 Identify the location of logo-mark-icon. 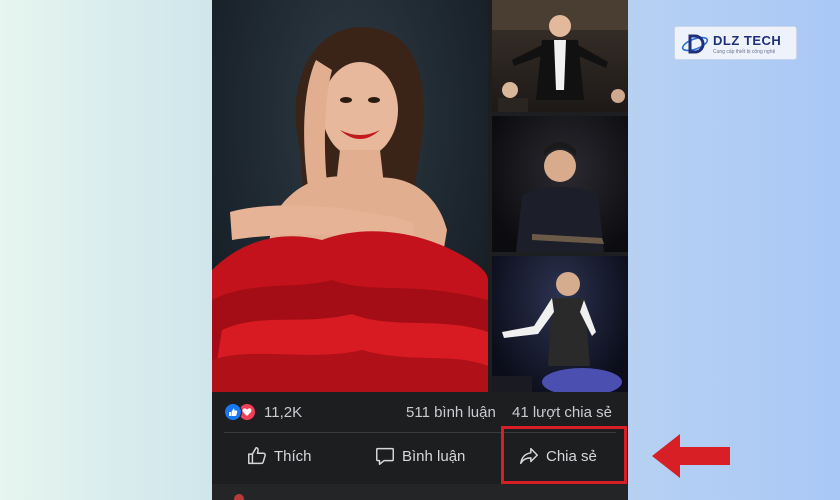
(695, 44).